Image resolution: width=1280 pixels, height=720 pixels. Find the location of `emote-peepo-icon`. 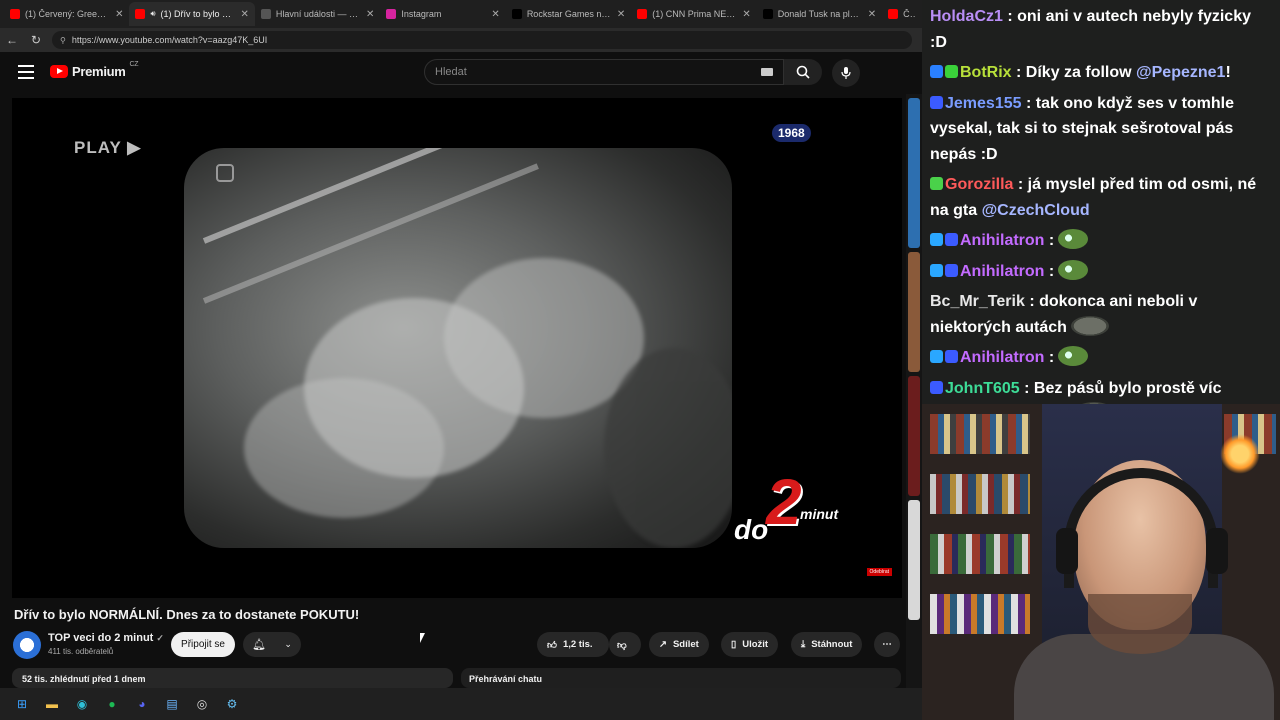

emote-peepo-icon is located at coordinates (1073, 239).